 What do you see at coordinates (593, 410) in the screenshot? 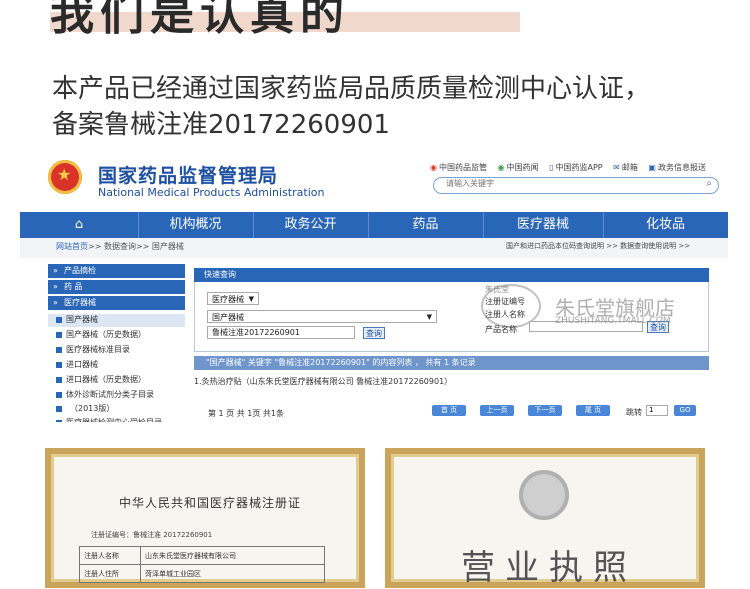
I see `last-page-button: 尾 页` at bounding box center [593, 410].